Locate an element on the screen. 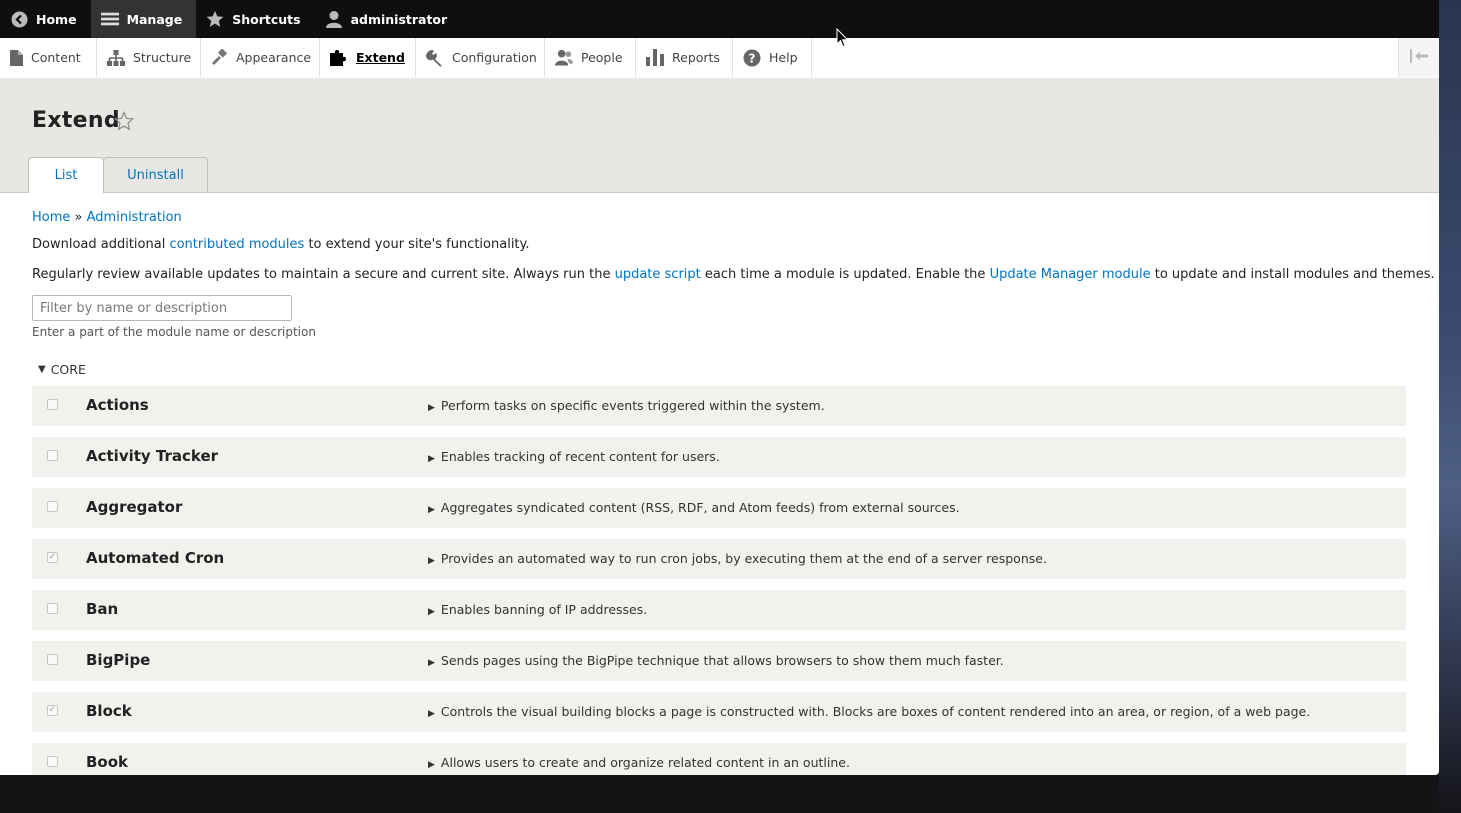 This screenshot has width=1461, height=813. tray-item-configuration: Configuration is located at coordinates (480, 57).